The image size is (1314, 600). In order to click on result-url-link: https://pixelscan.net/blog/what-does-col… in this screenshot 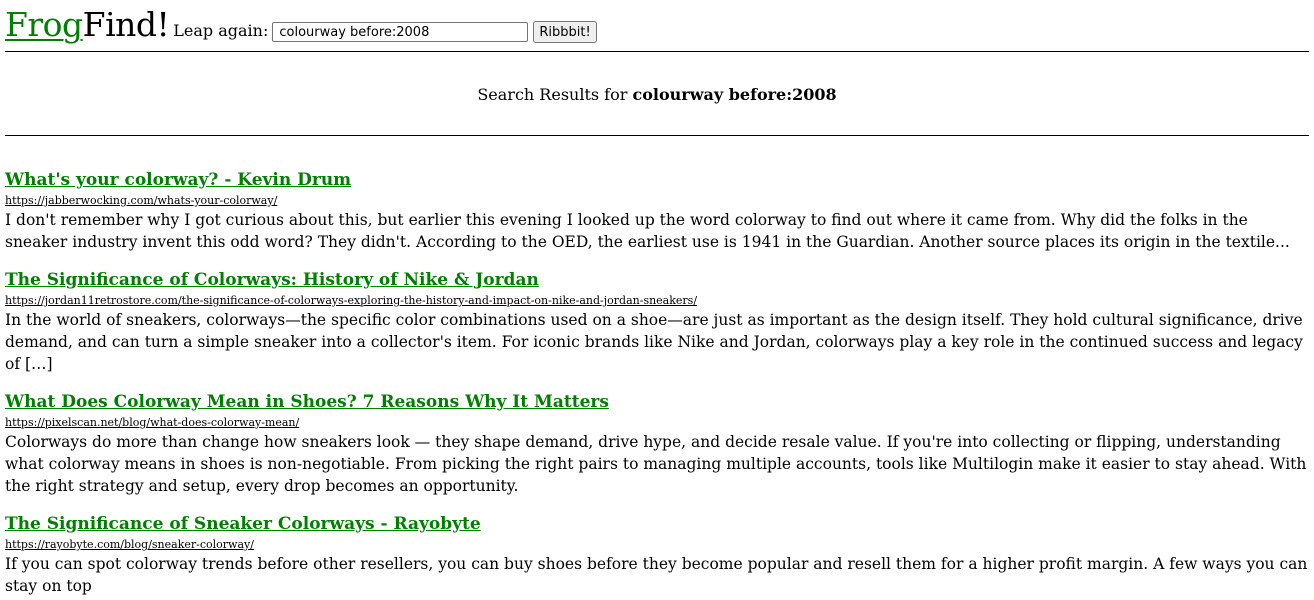, I will do `click(657, 423)`.